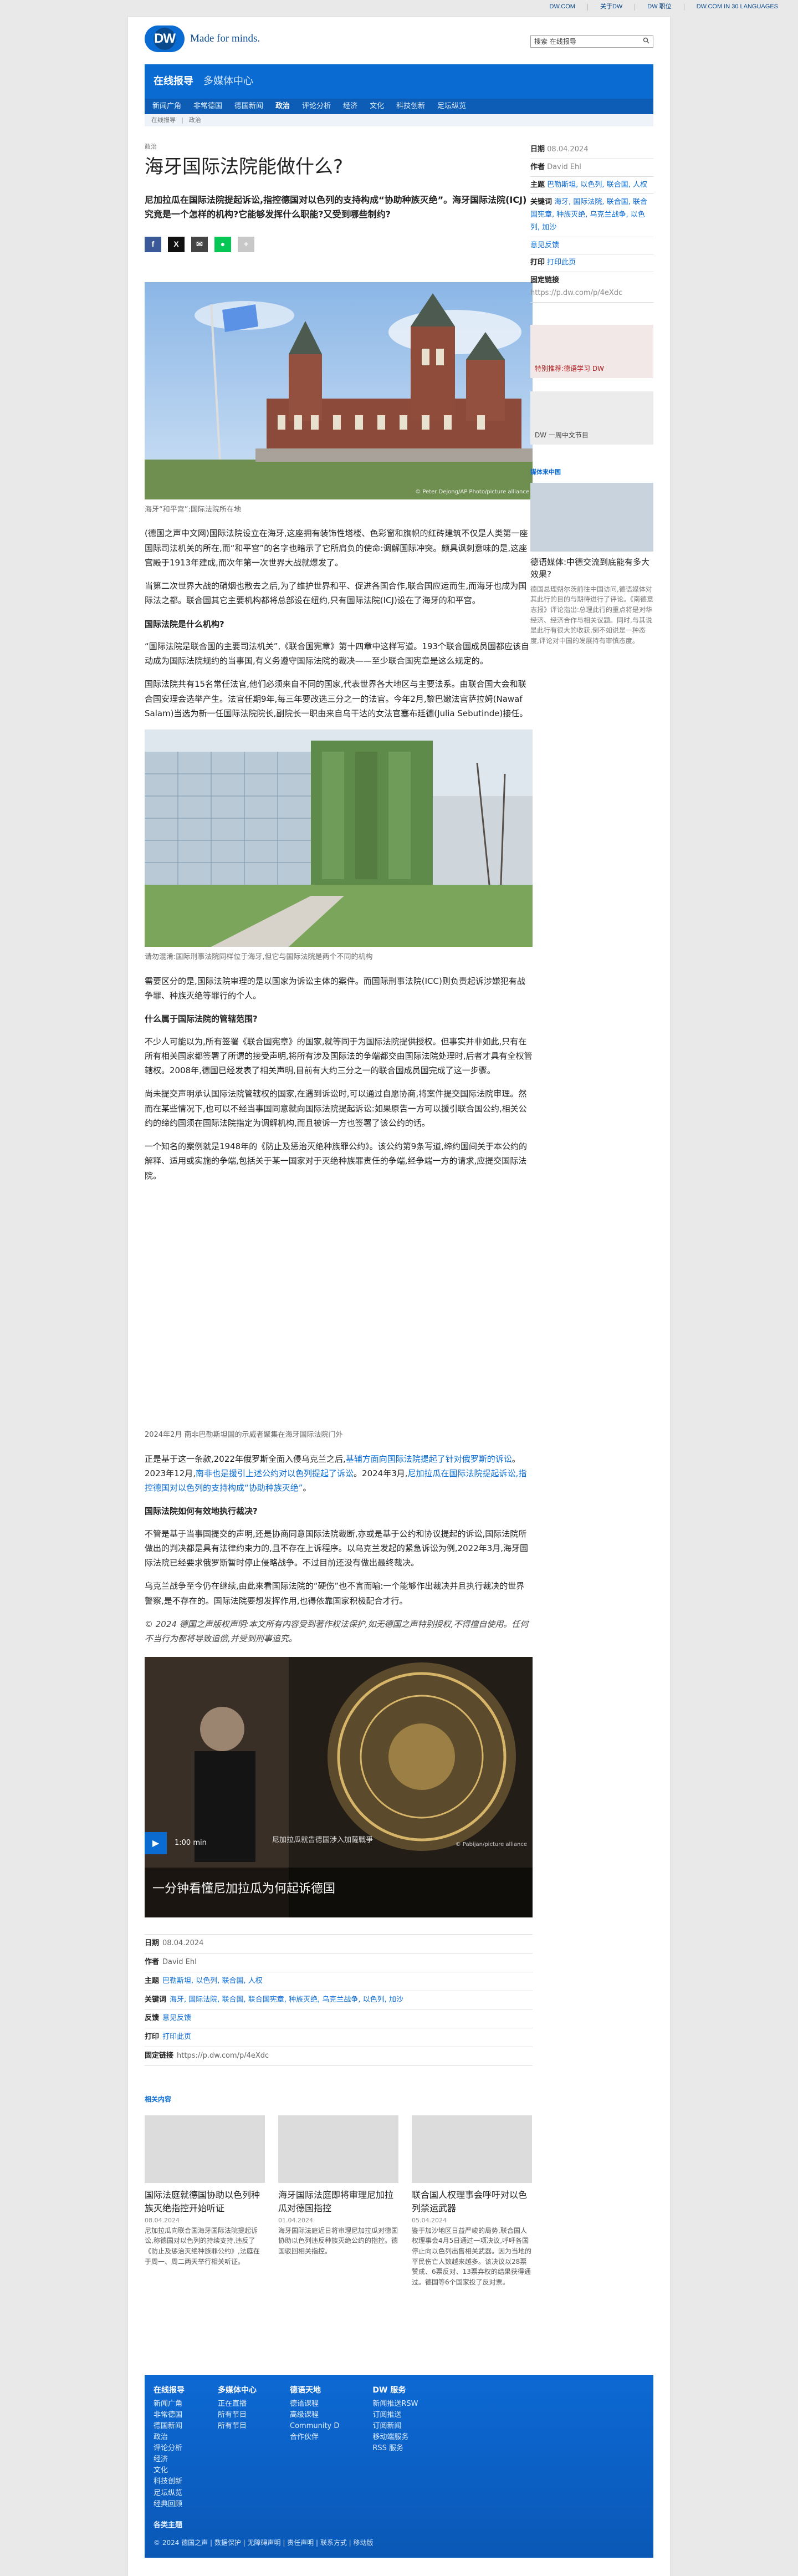 Image resolution: width=798 pixels, height=2576 pixels. I want to click on nav-link-culture: 文化, so click(377, 106).